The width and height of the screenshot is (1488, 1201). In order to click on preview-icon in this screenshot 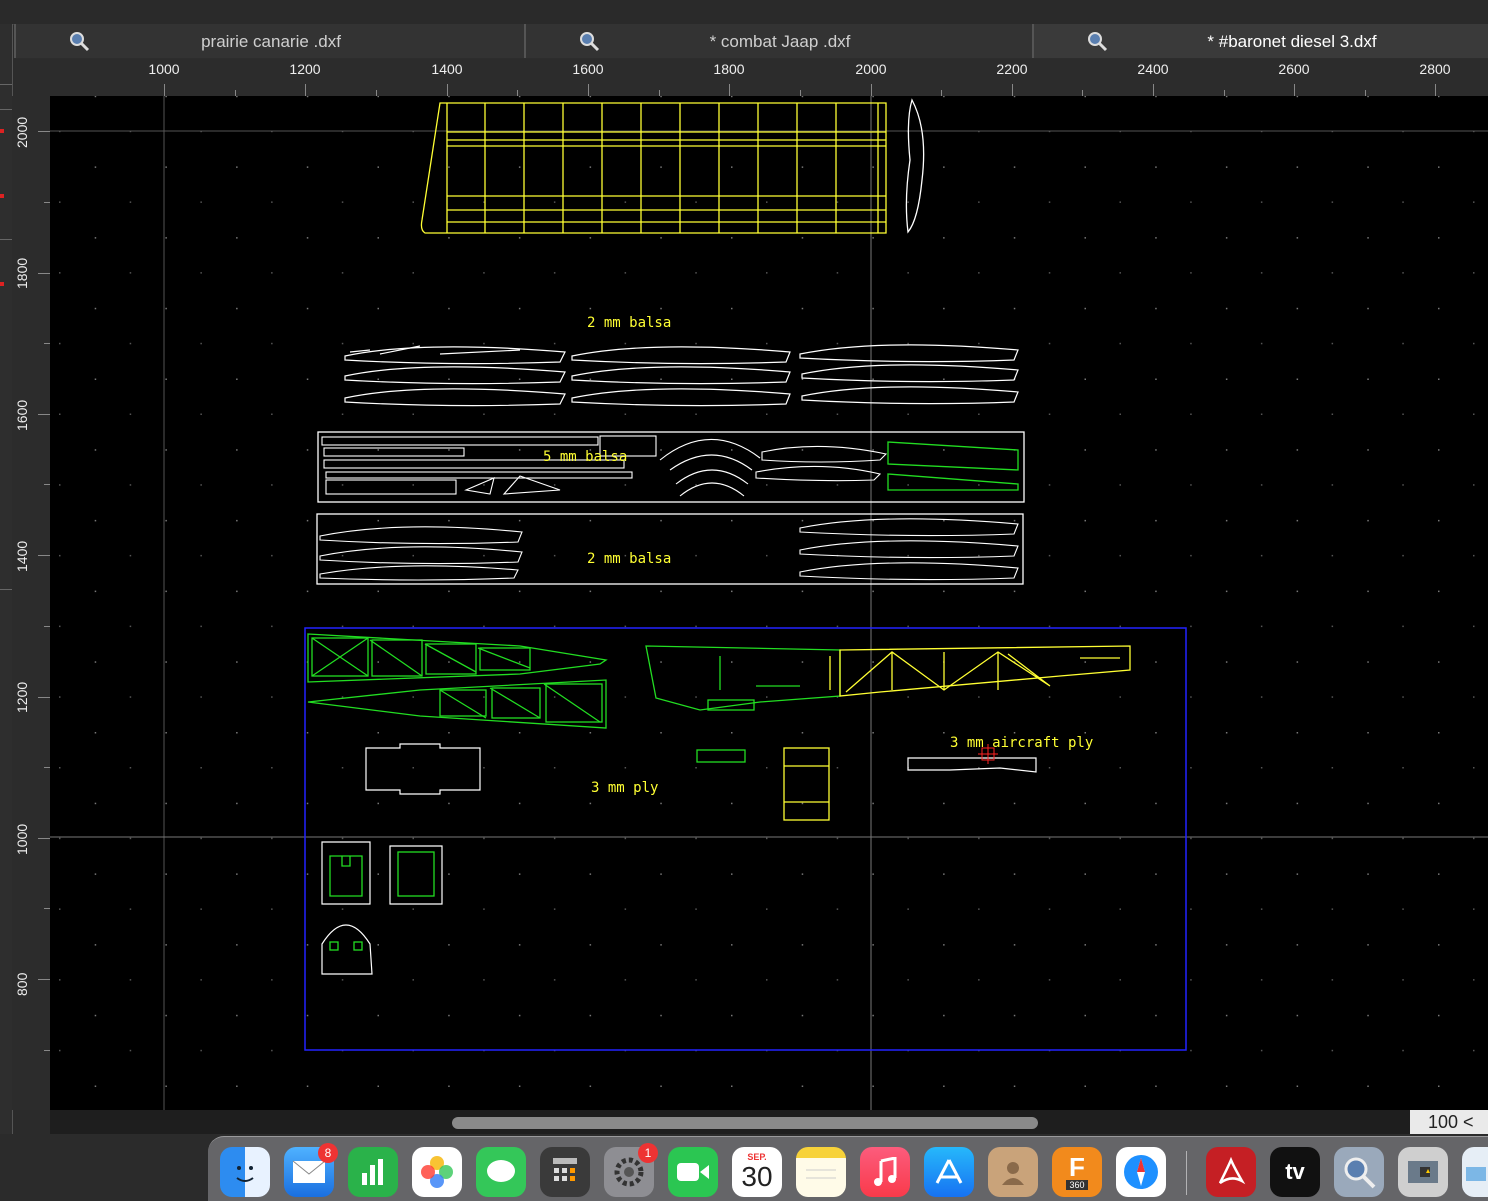, I will do `click(1475, 1172)`.